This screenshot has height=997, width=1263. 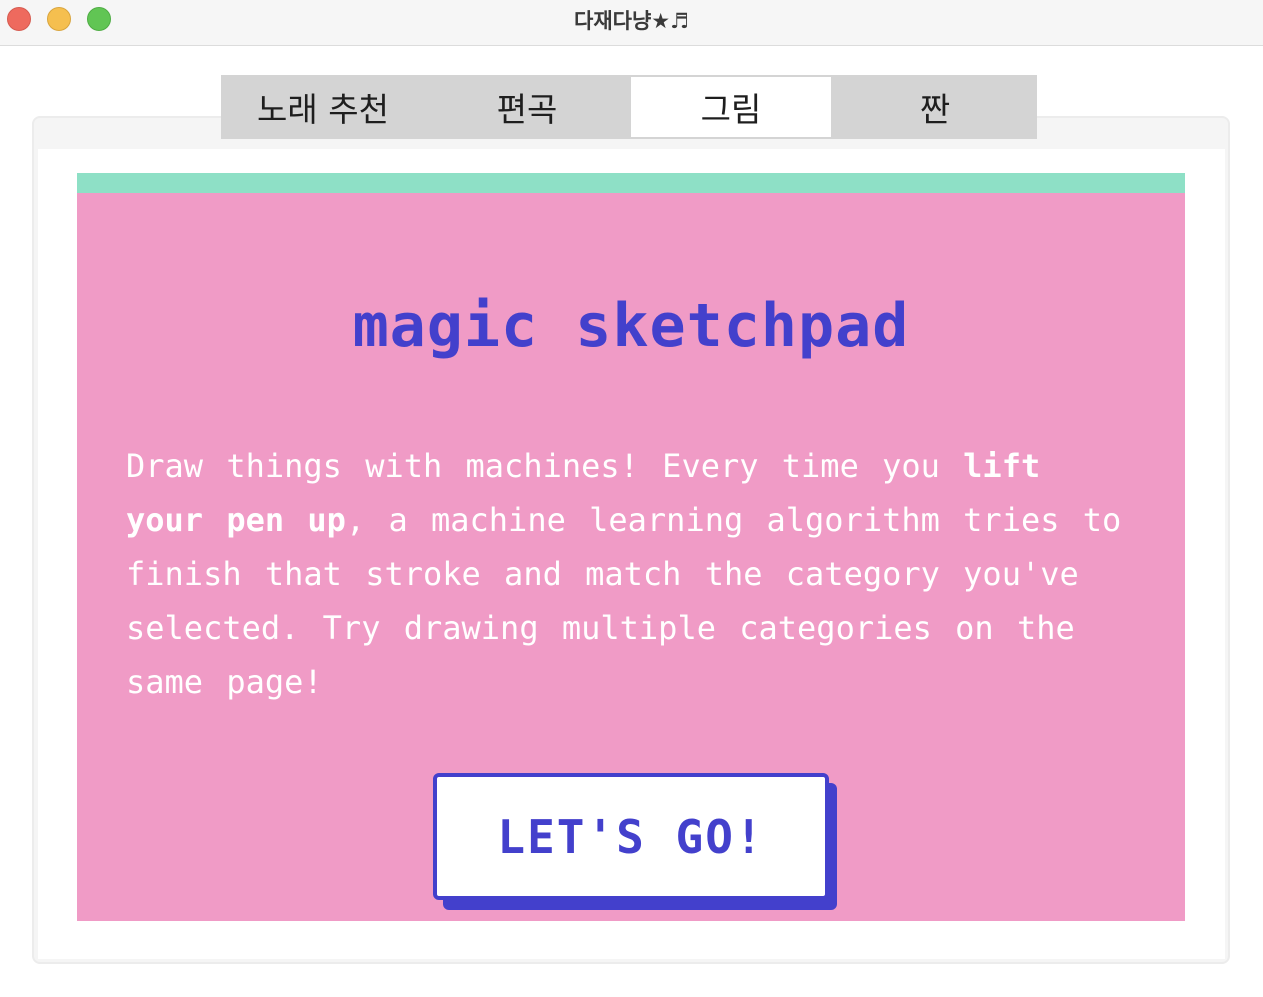 I want to click on title-bar: 다재다냥★♬, so click(x=631, y=23).